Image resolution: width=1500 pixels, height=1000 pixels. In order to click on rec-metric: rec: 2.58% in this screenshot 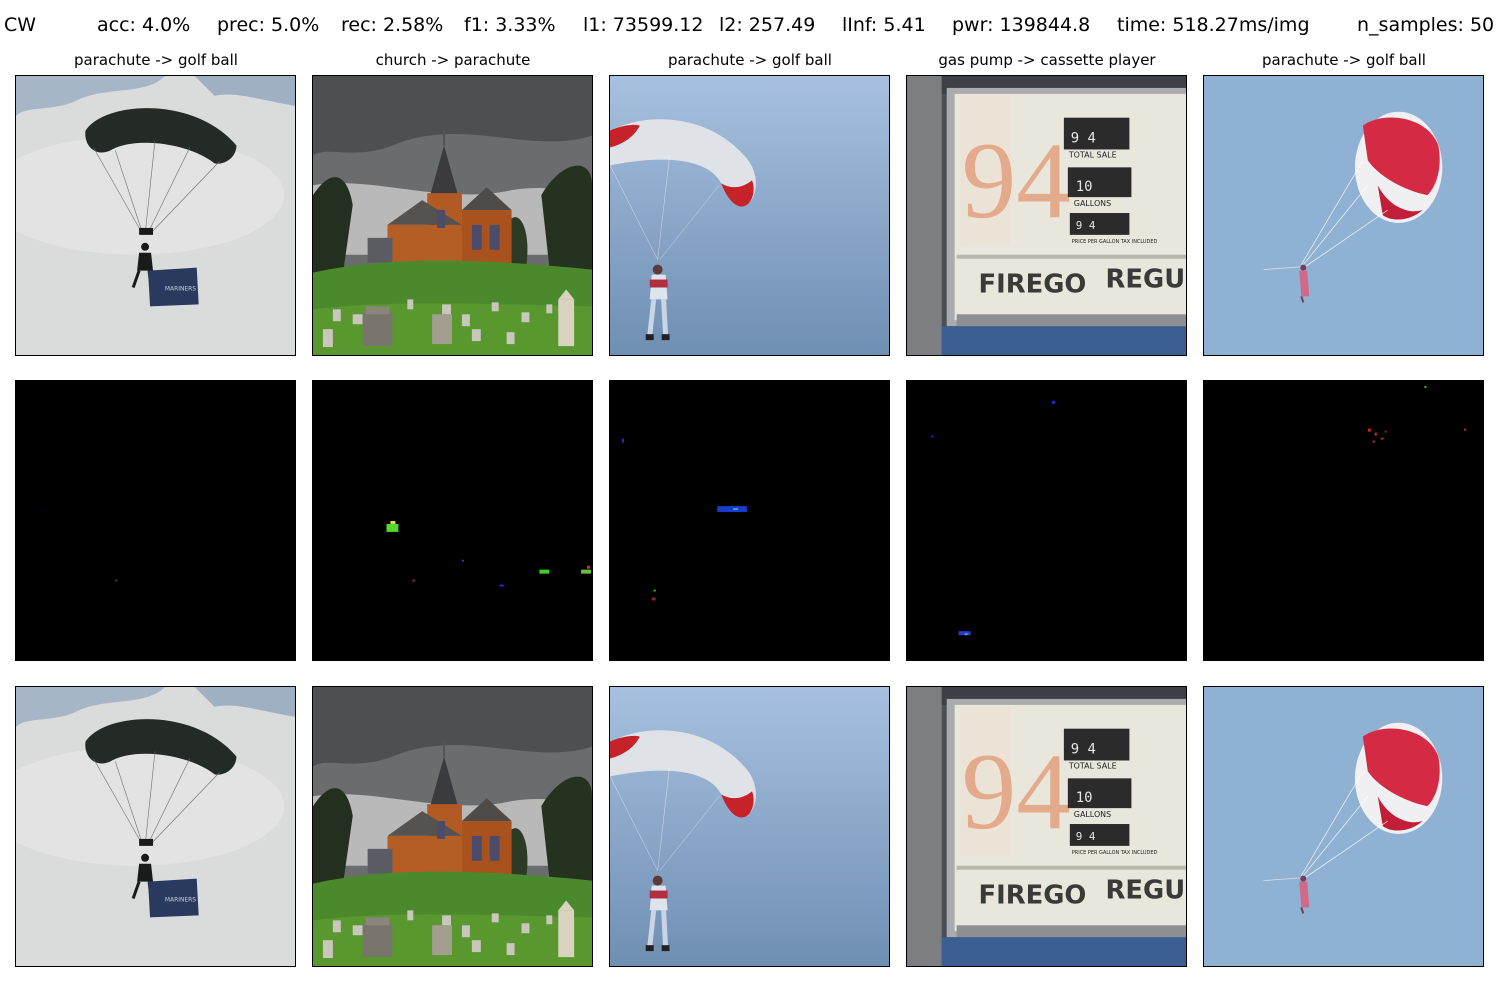, I will do `click(392, 25)`.